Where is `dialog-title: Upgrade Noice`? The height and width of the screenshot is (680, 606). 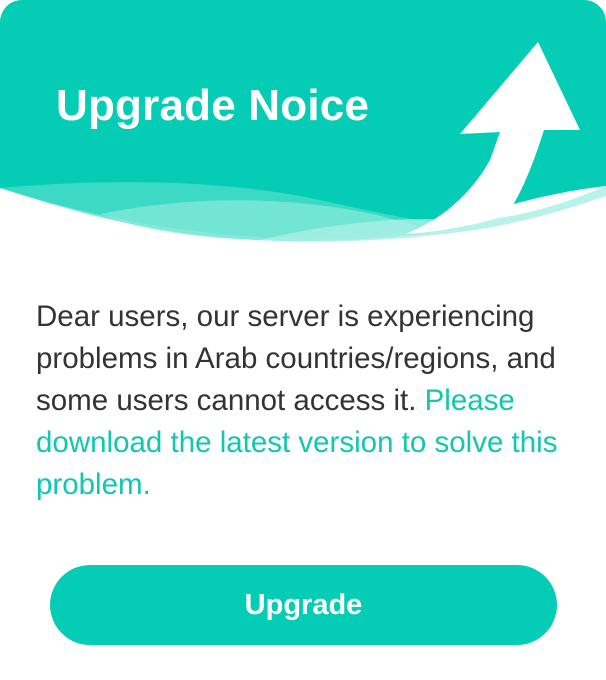 dialog-title: Upgrade Noice is located at coordinates (213, 105).